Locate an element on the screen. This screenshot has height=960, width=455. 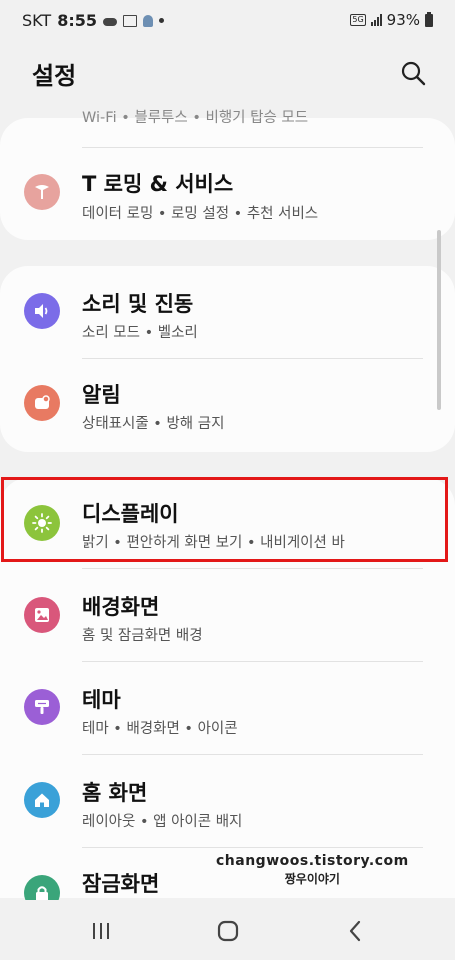
settings-item-subtitle: 레이아웃 • 앱 아이콘 배지 is located at coordinates (162, 822).